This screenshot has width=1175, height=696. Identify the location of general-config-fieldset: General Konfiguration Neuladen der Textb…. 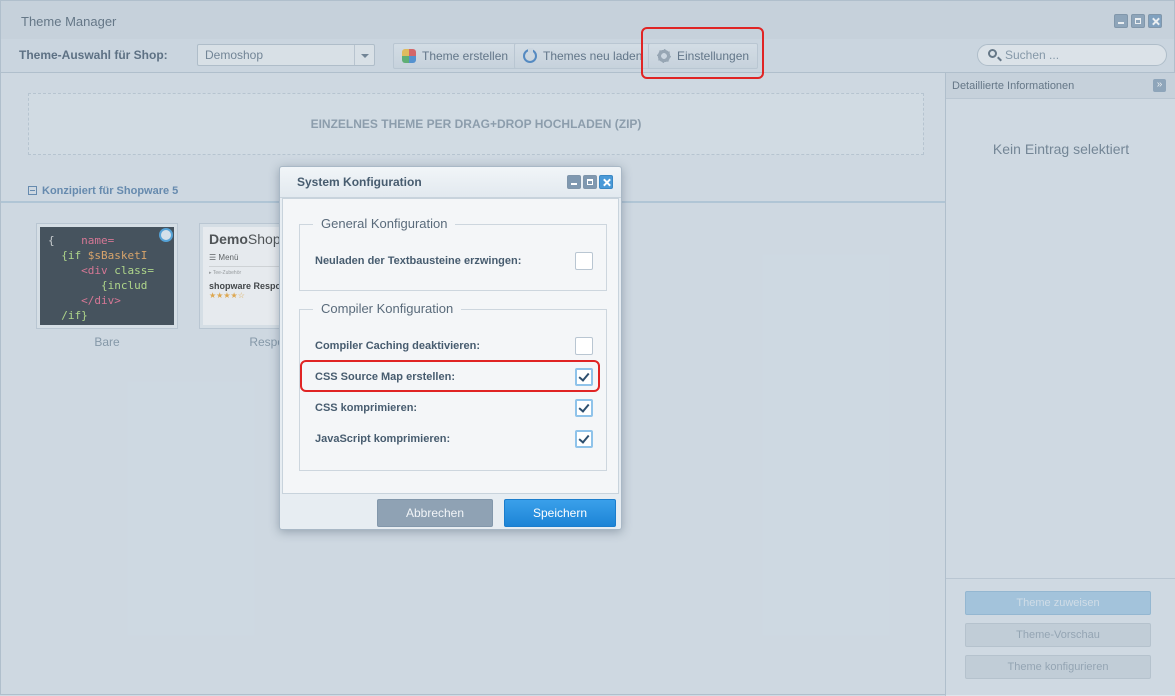
(453, 253).